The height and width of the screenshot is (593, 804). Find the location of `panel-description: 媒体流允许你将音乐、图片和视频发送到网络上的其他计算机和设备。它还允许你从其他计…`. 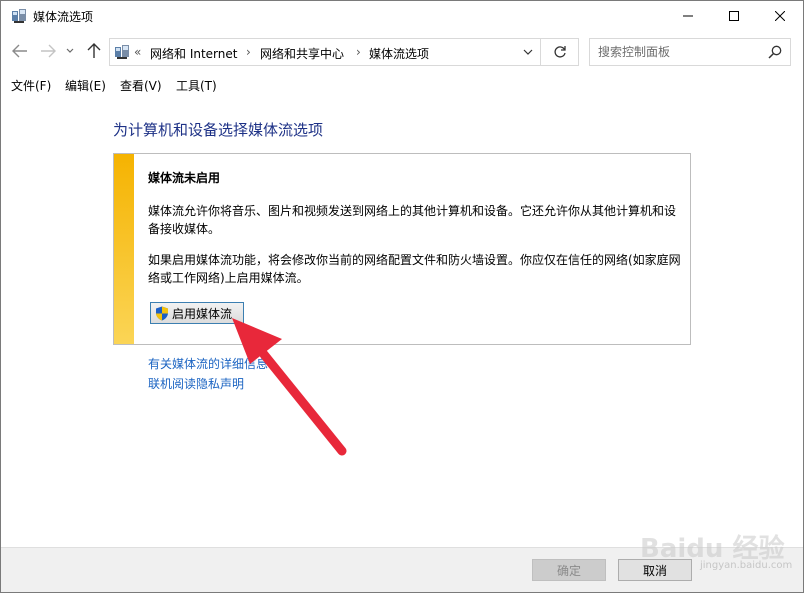

panel-description: 媒体流允许你将音乐、图片和视频发送到网络上的其他计算机和设备。它还允许你从其他计… is located at coordinates (412, 220).